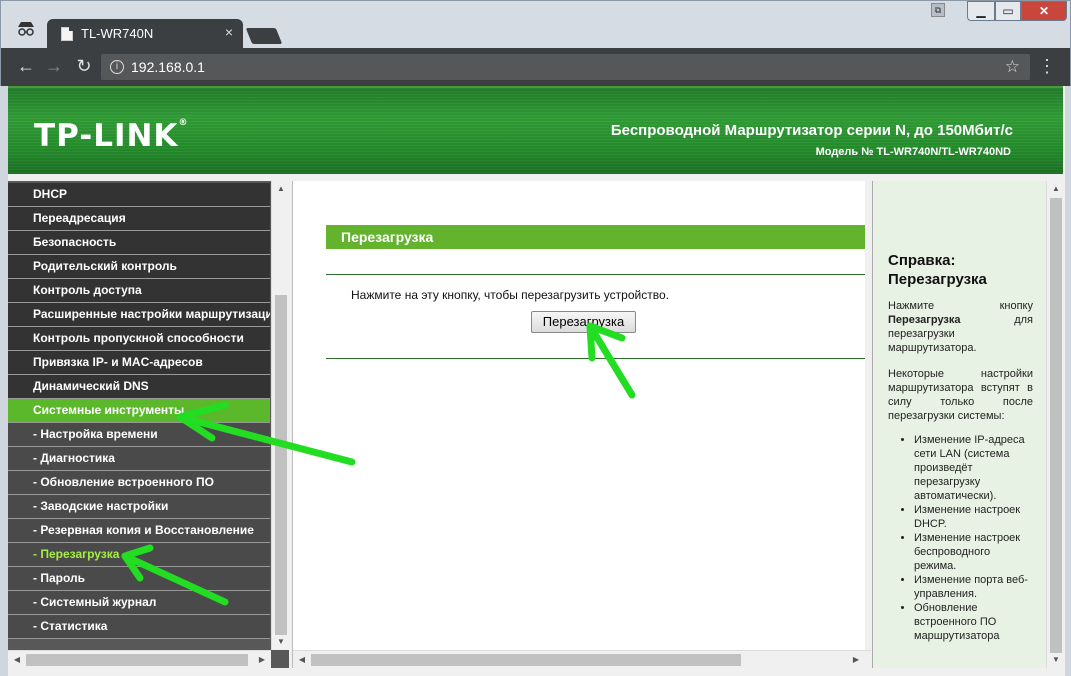  What do you see at coordinates (106, 136) in the screenshot?
I see `logo-text: TP-LINK` at bounding box center [106, 136].